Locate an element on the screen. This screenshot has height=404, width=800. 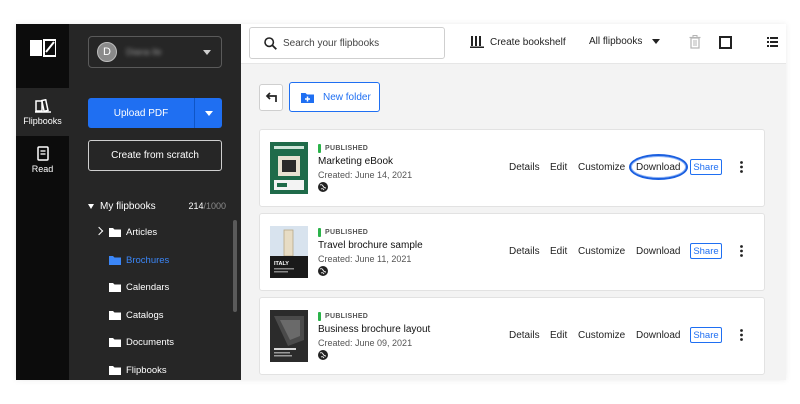
account-switcher: D Diana Ile is located at coordinates (155, 52).